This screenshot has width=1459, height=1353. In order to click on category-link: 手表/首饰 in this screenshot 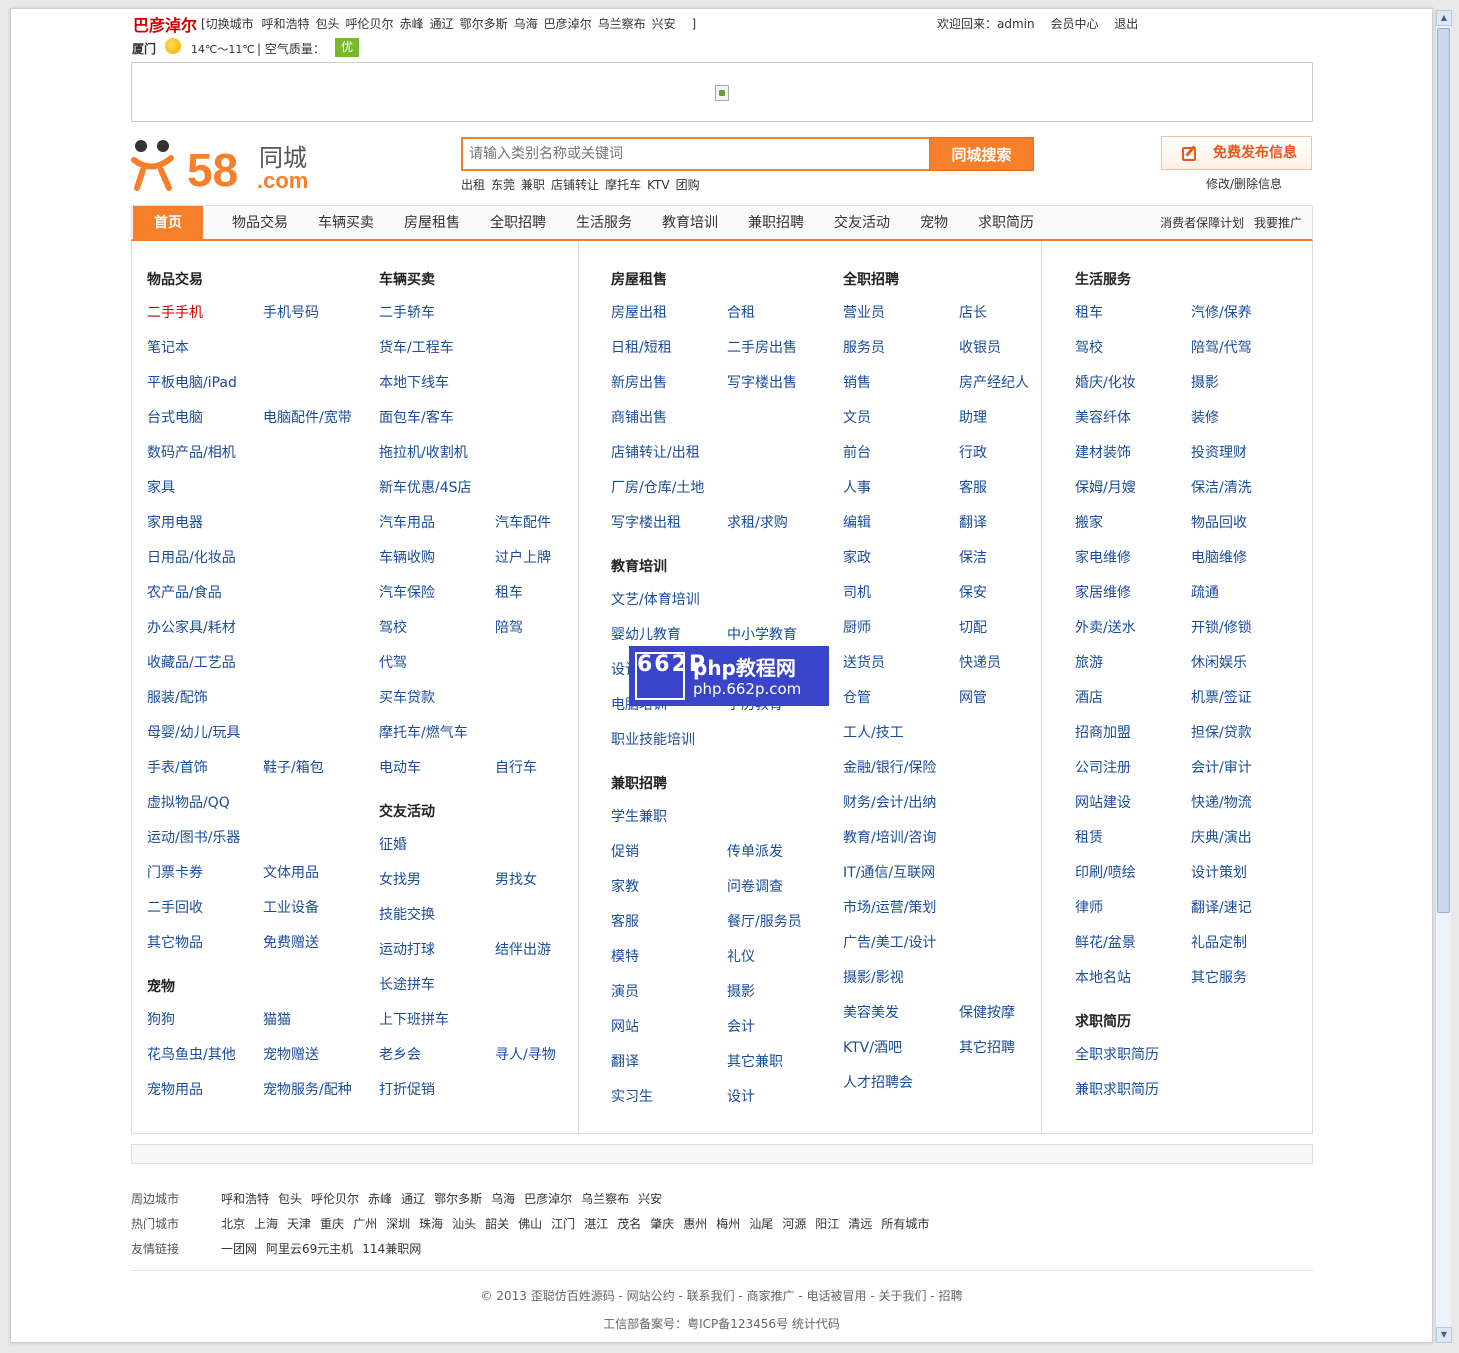, I will do `click(177, 767)`.